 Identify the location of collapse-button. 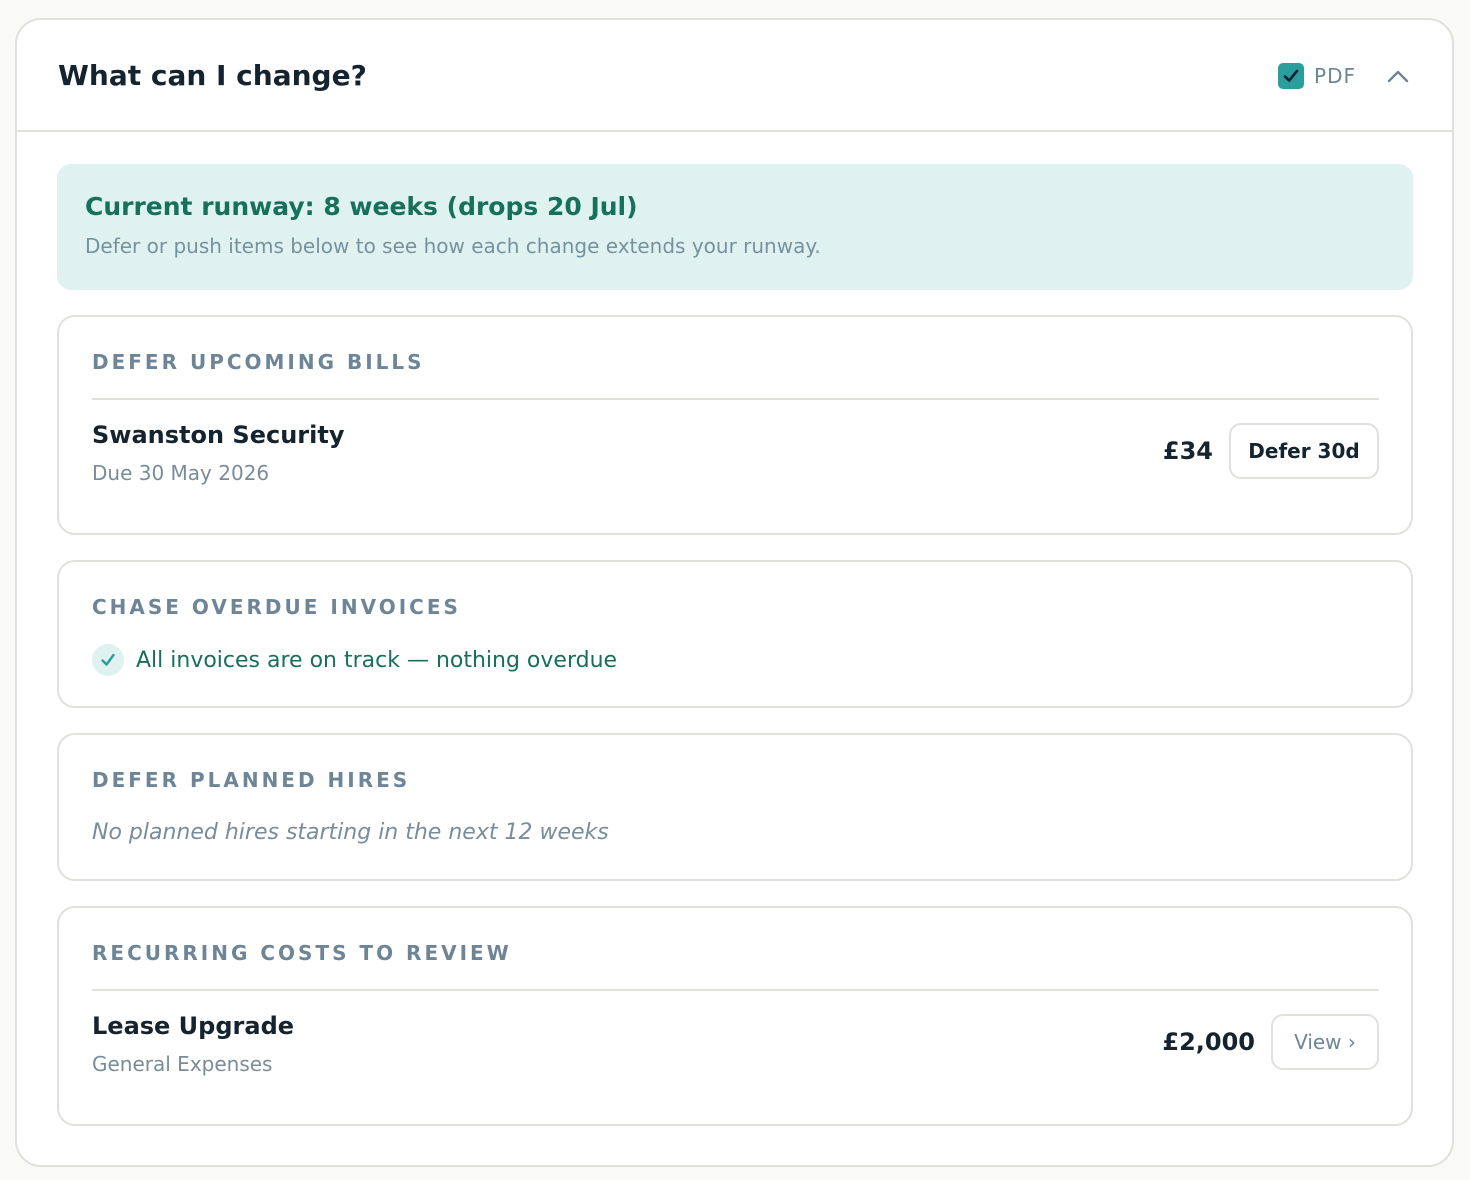
(1398, 76).